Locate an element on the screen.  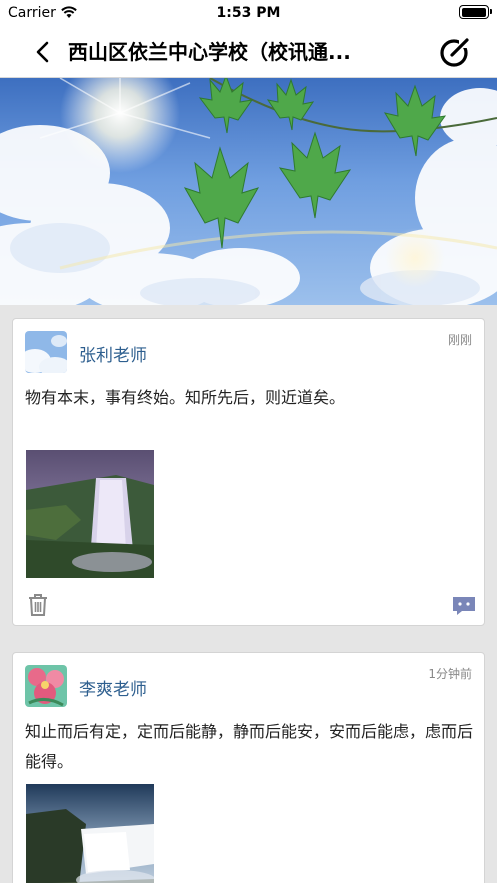
sky-avatar-image is located at coordinates (46, 352).